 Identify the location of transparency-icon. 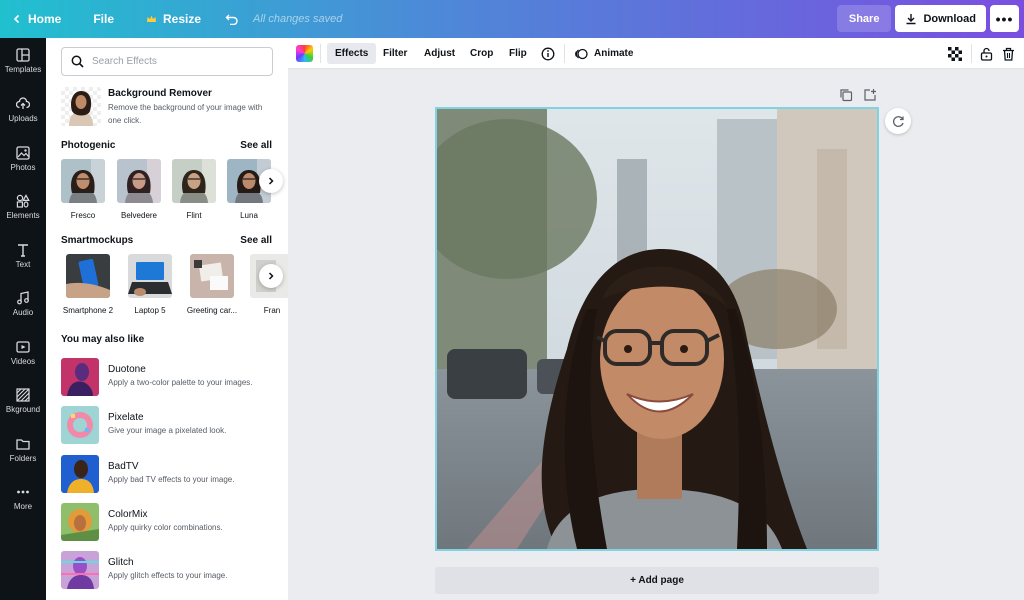
(955, 53).